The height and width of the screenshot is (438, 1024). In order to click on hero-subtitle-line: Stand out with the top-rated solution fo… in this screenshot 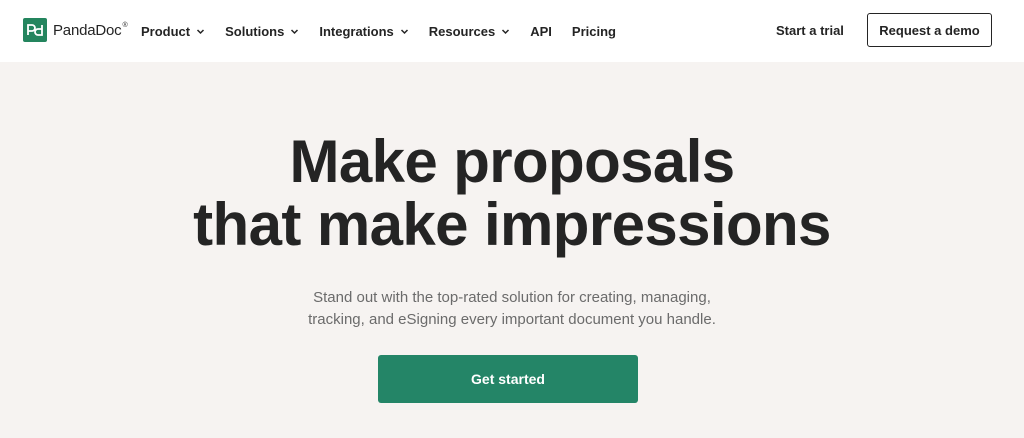, I will do `click(512, 297)`.